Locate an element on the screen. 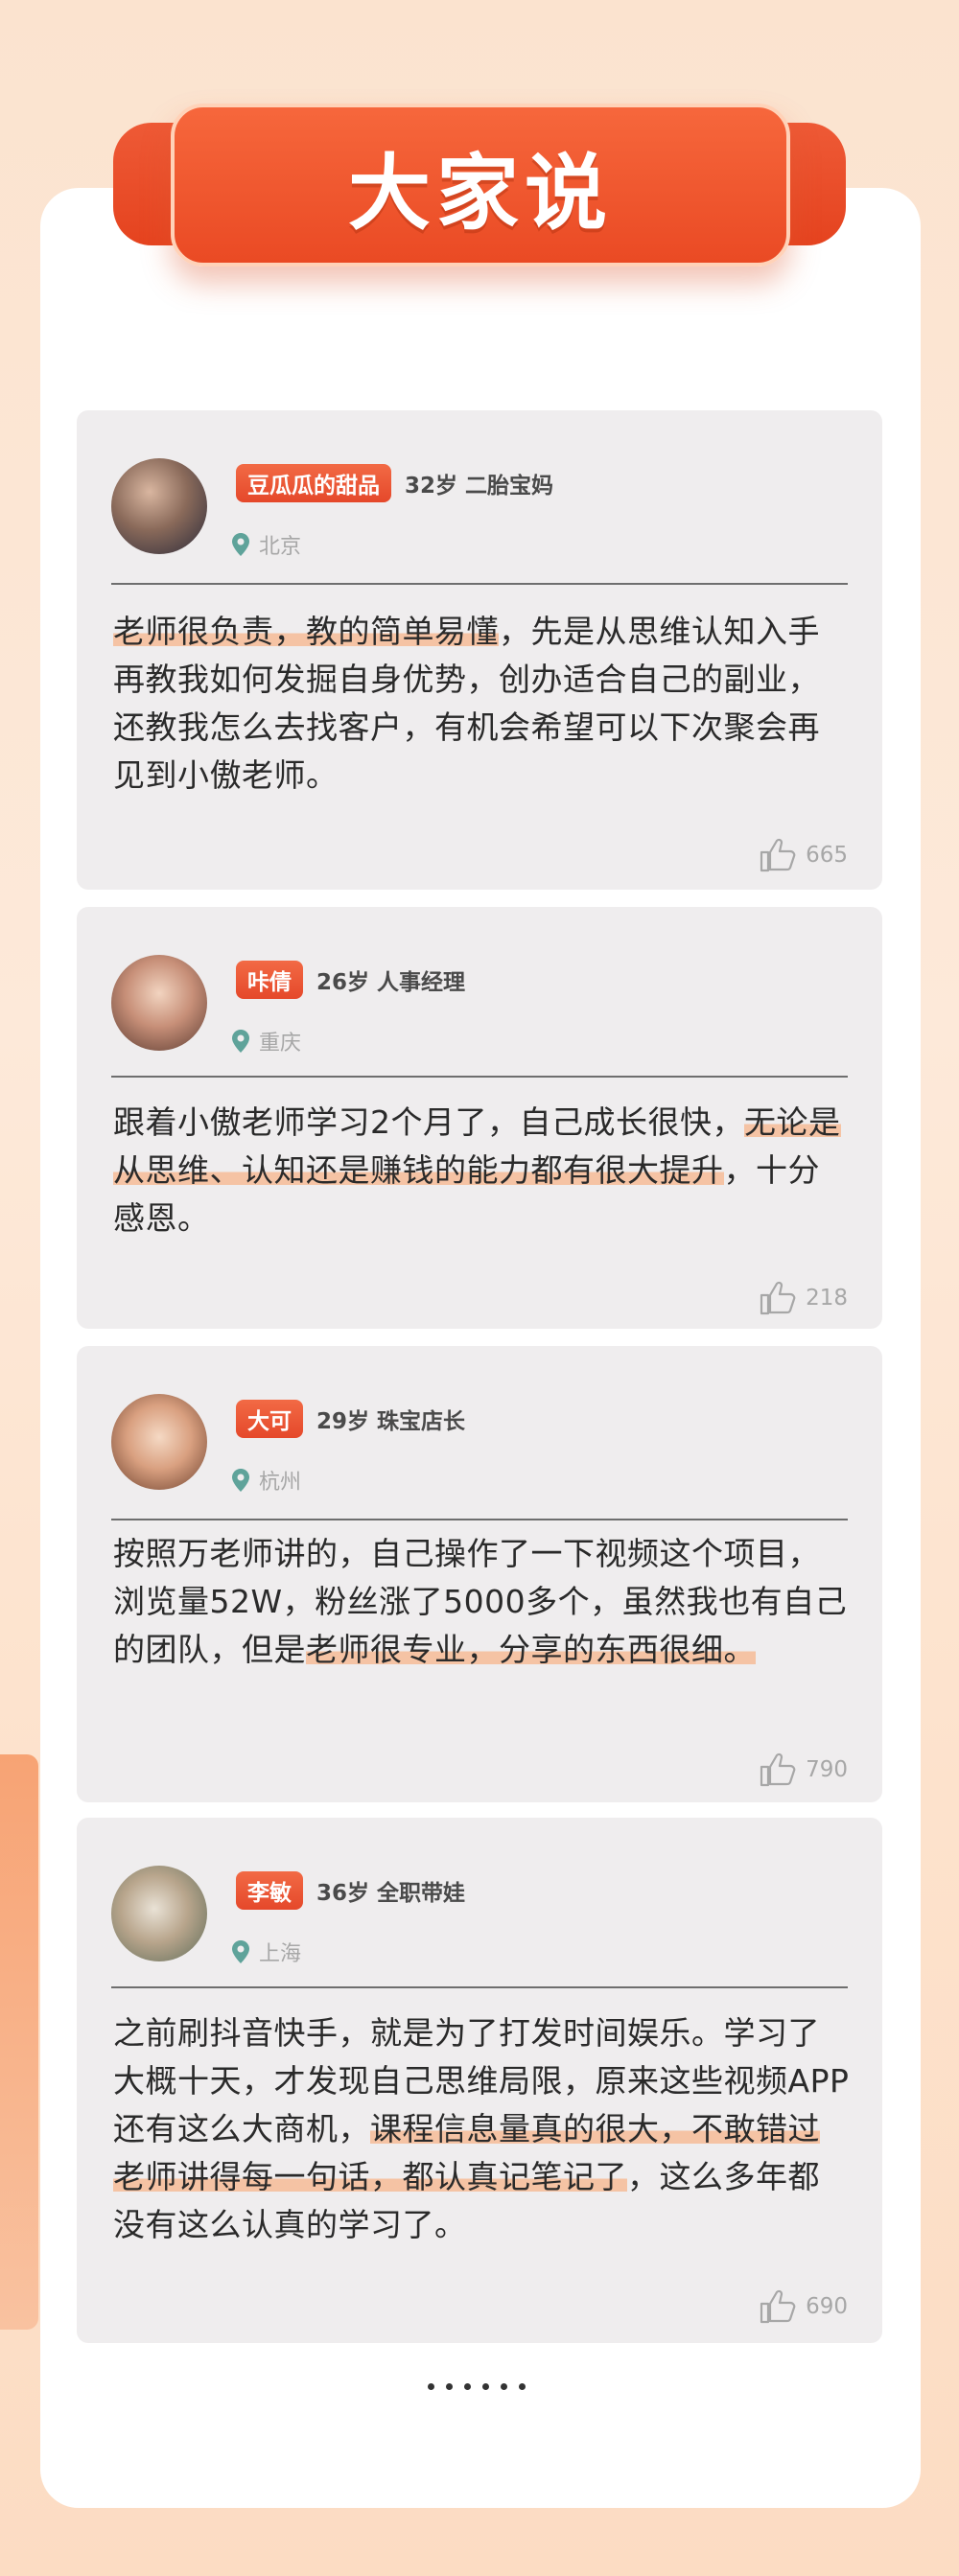 The width and height of the screenshot is (959, 2576). user-info-row: 李敏 36岁 全职带娃 is located at coordinates (350, 1891).